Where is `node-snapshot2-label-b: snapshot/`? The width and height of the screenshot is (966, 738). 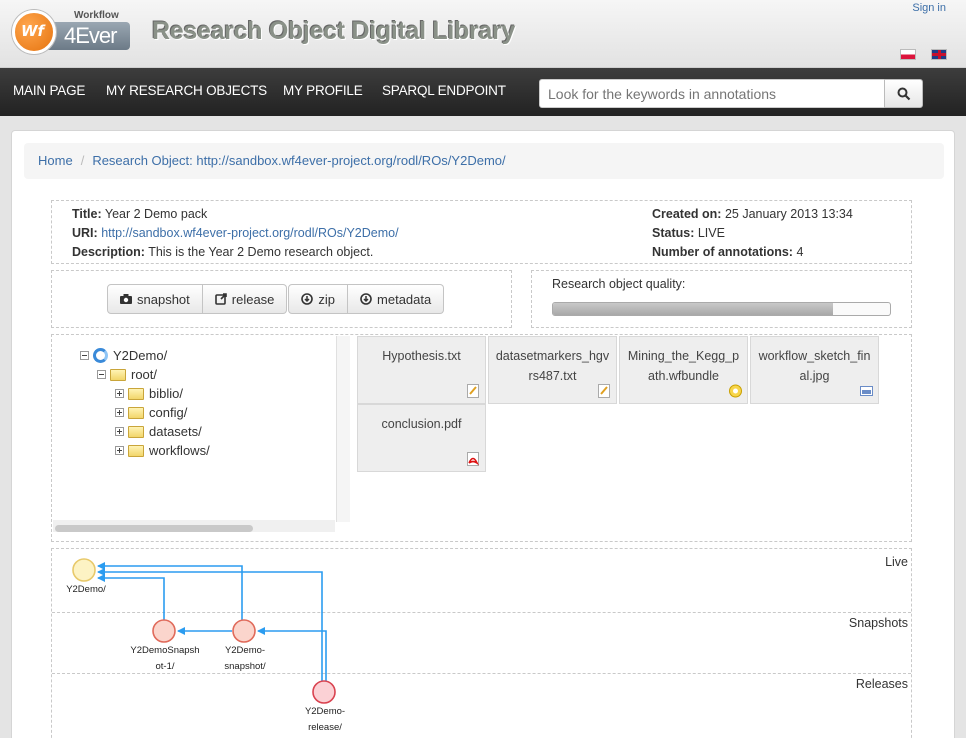 node-snapshot2-label-b: snapshot/ is located at coordinates (245, 666).